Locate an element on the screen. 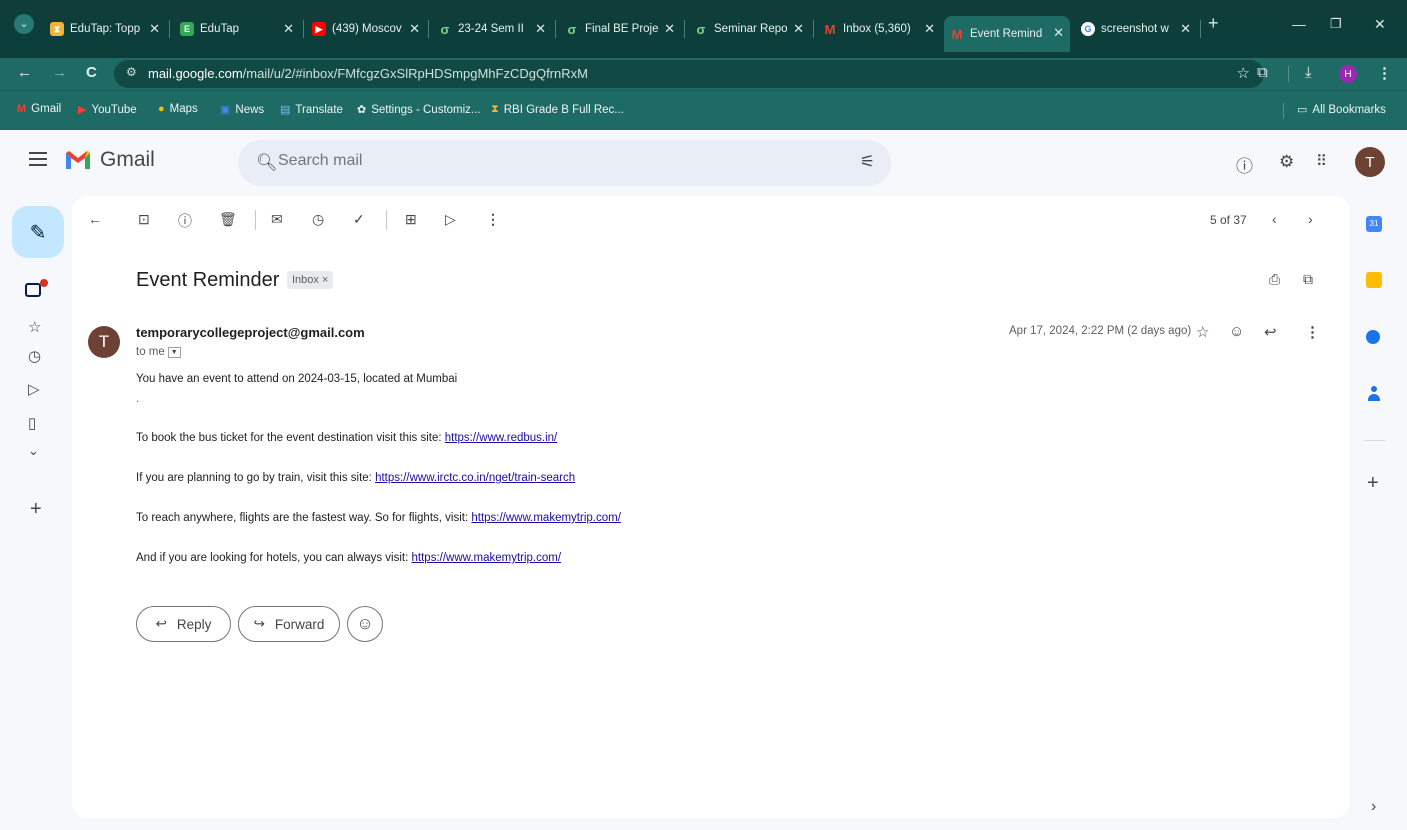  new-tab-icon: + is located at coordinates (1213, 23).